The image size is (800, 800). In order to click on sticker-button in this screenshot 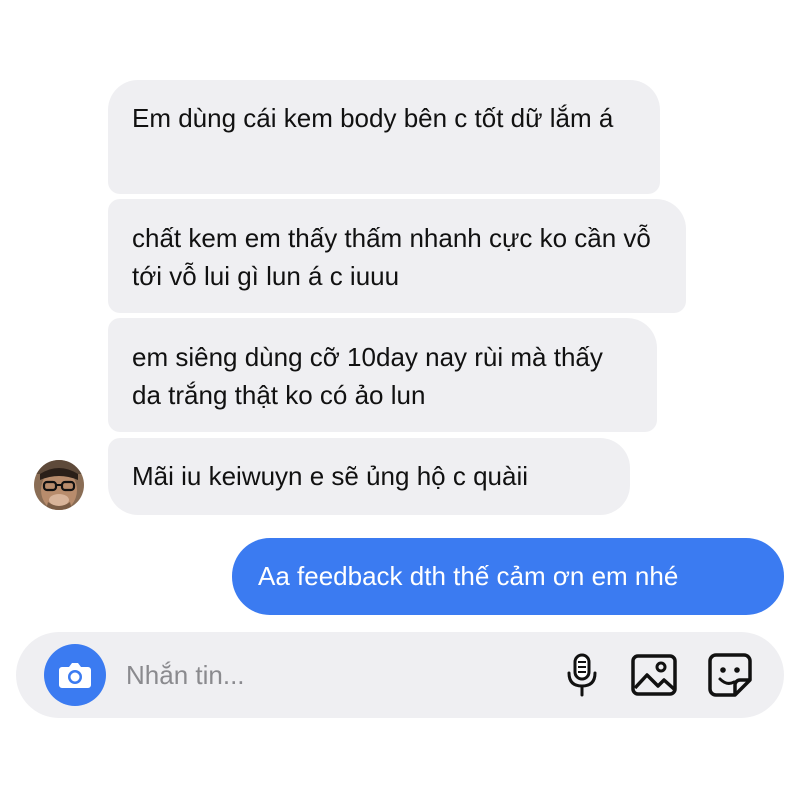, I will do `click(730, 675)`.